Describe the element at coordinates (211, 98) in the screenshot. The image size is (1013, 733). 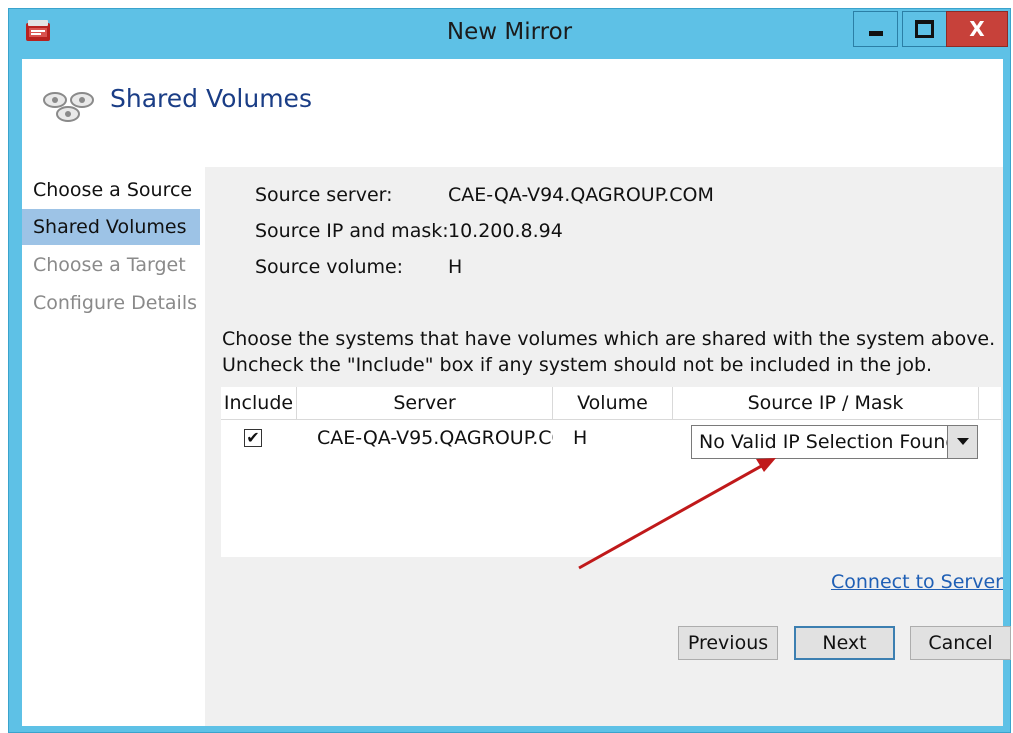
I see `page-title: Shared Volumes` at that location.